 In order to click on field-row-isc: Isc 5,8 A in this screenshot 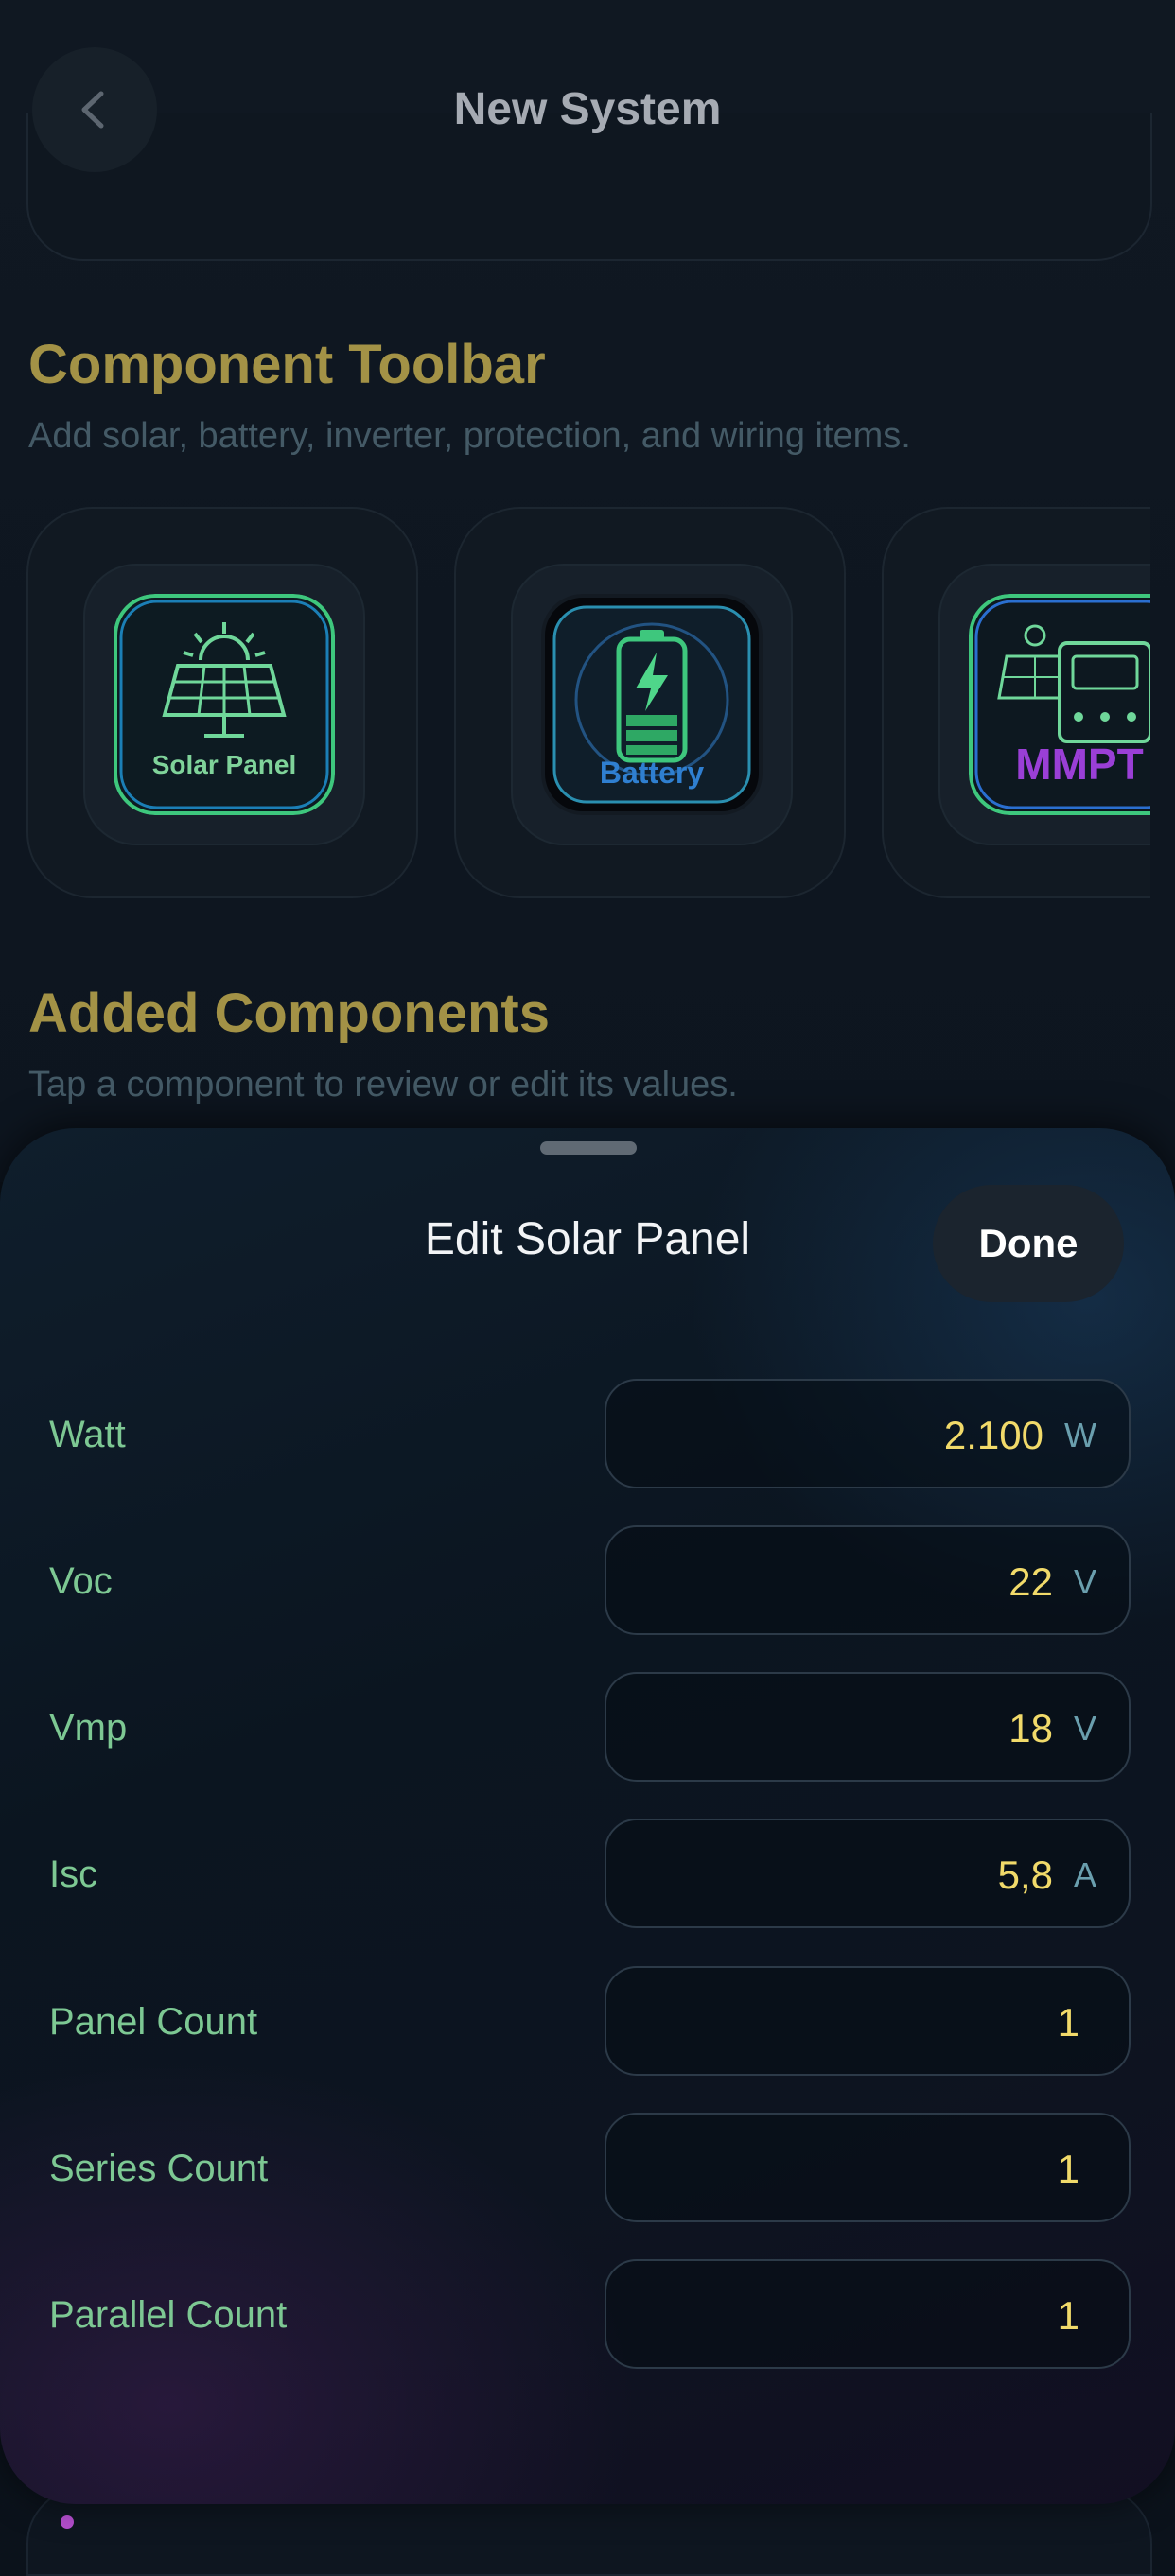, I will do `click(587, 1874)`.